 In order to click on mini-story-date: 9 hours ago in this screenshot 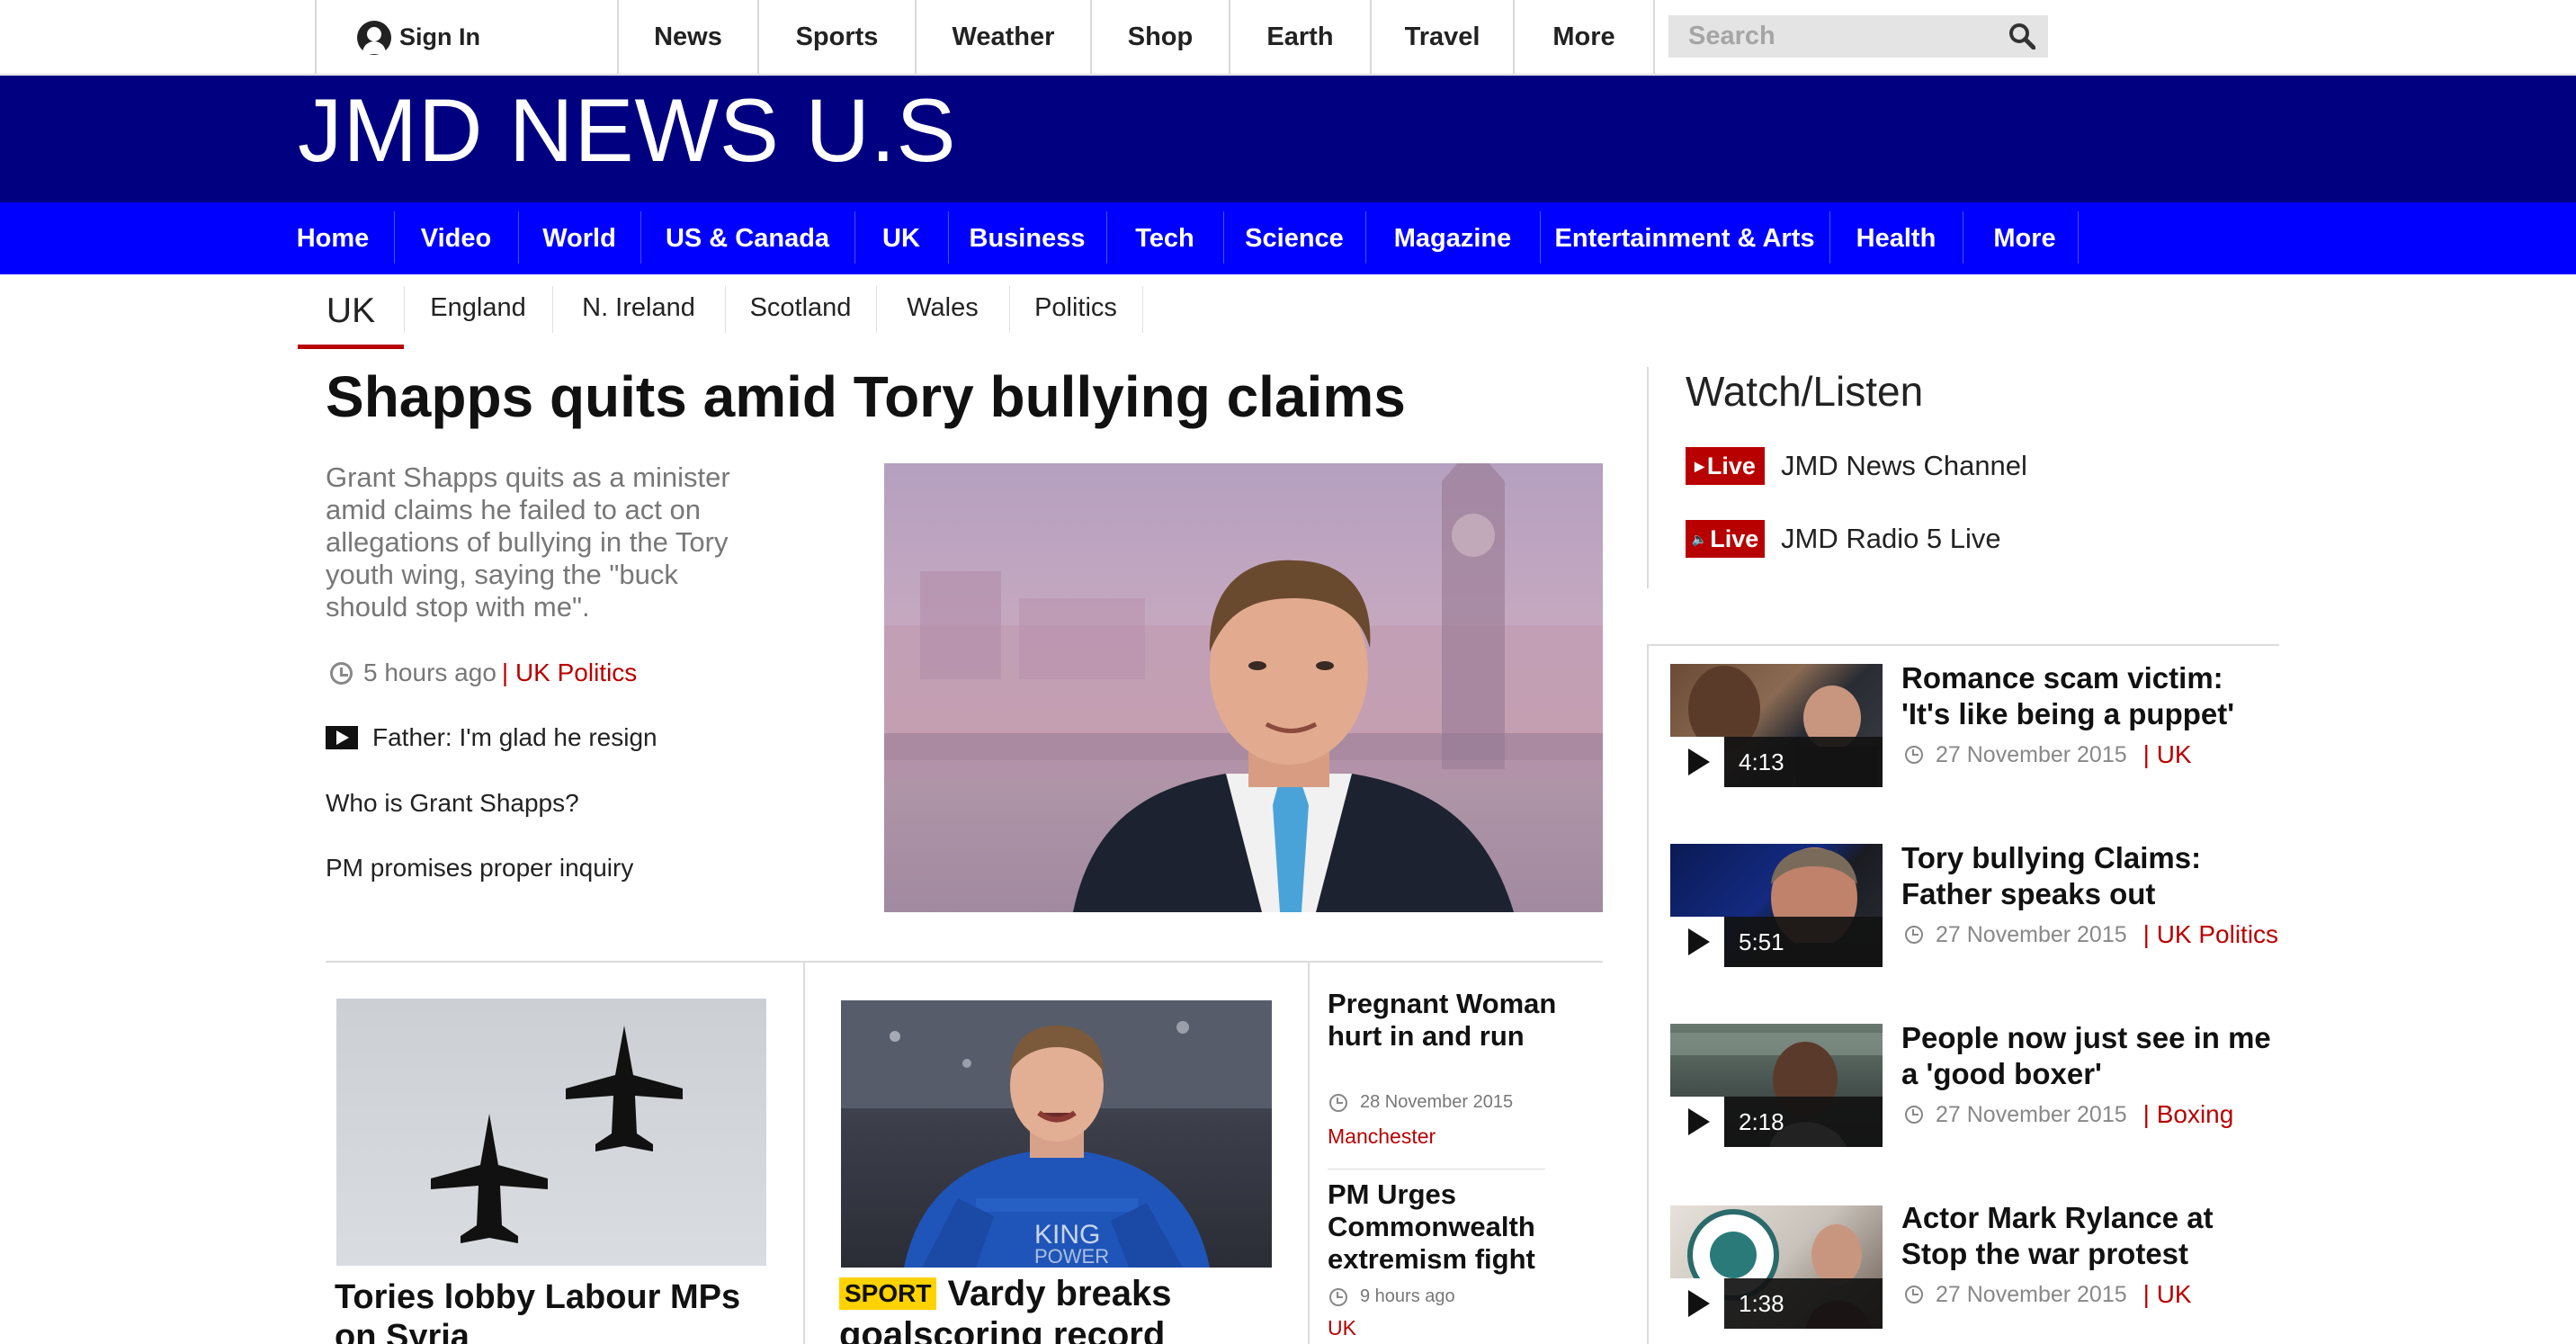, I will do `click(1407, 1296)`.